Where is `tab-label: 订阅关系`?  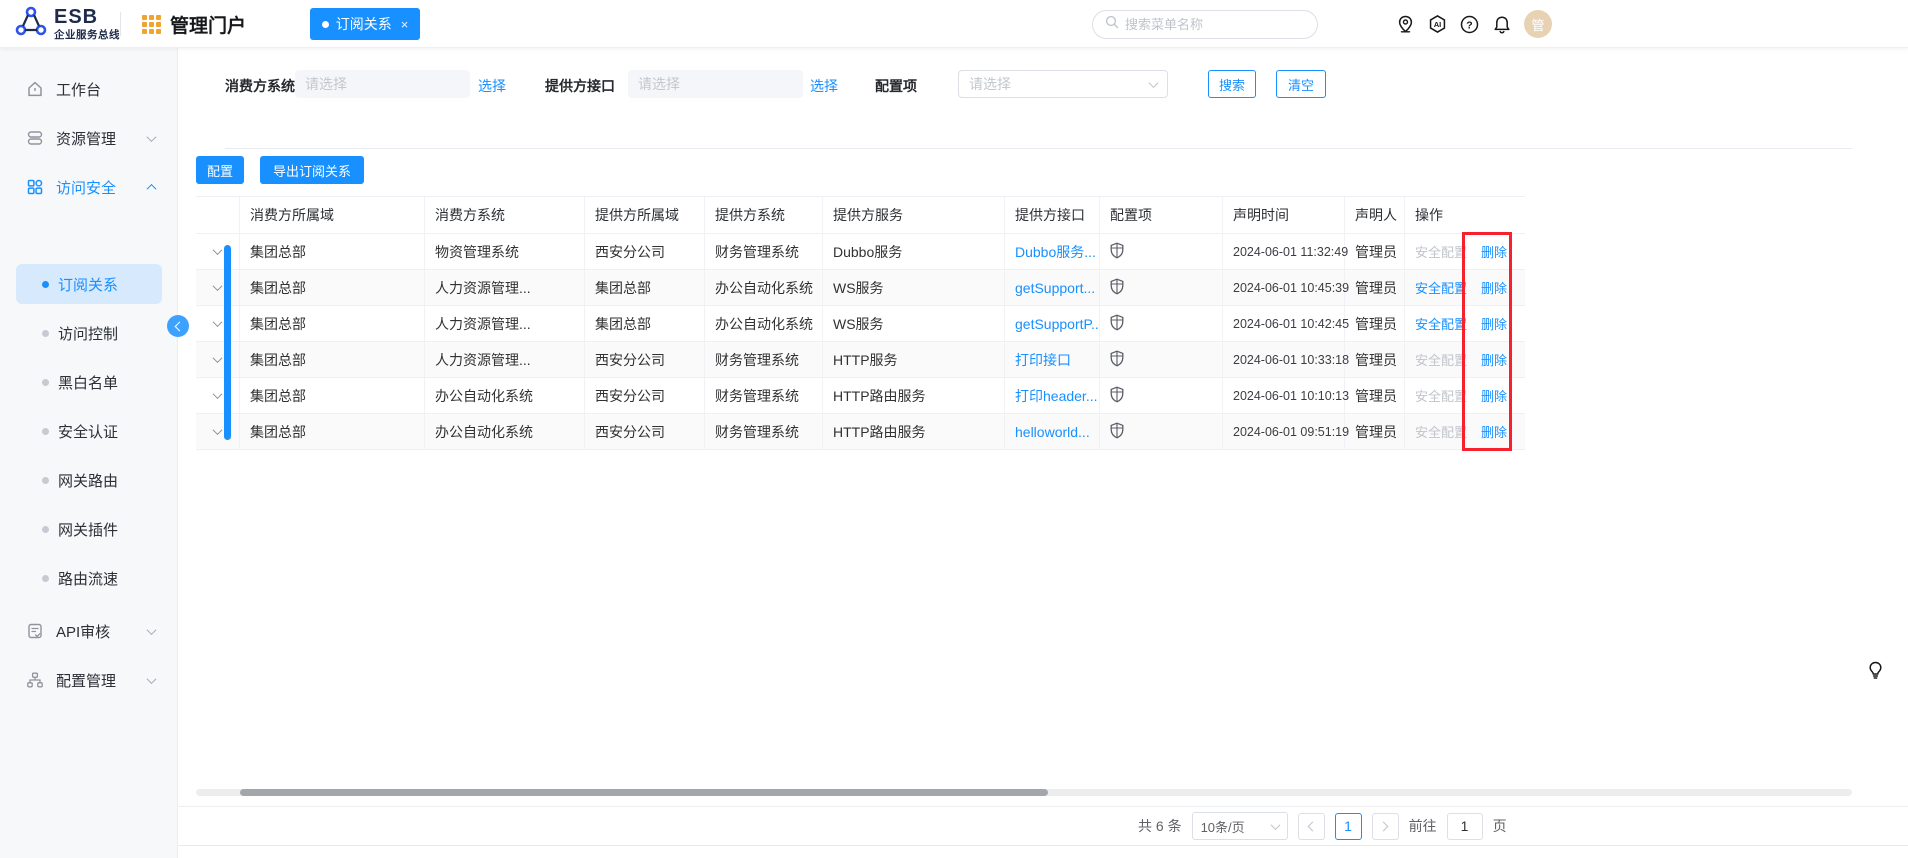 tab-label: 订阅关系 is located at coordinates (363, 24).